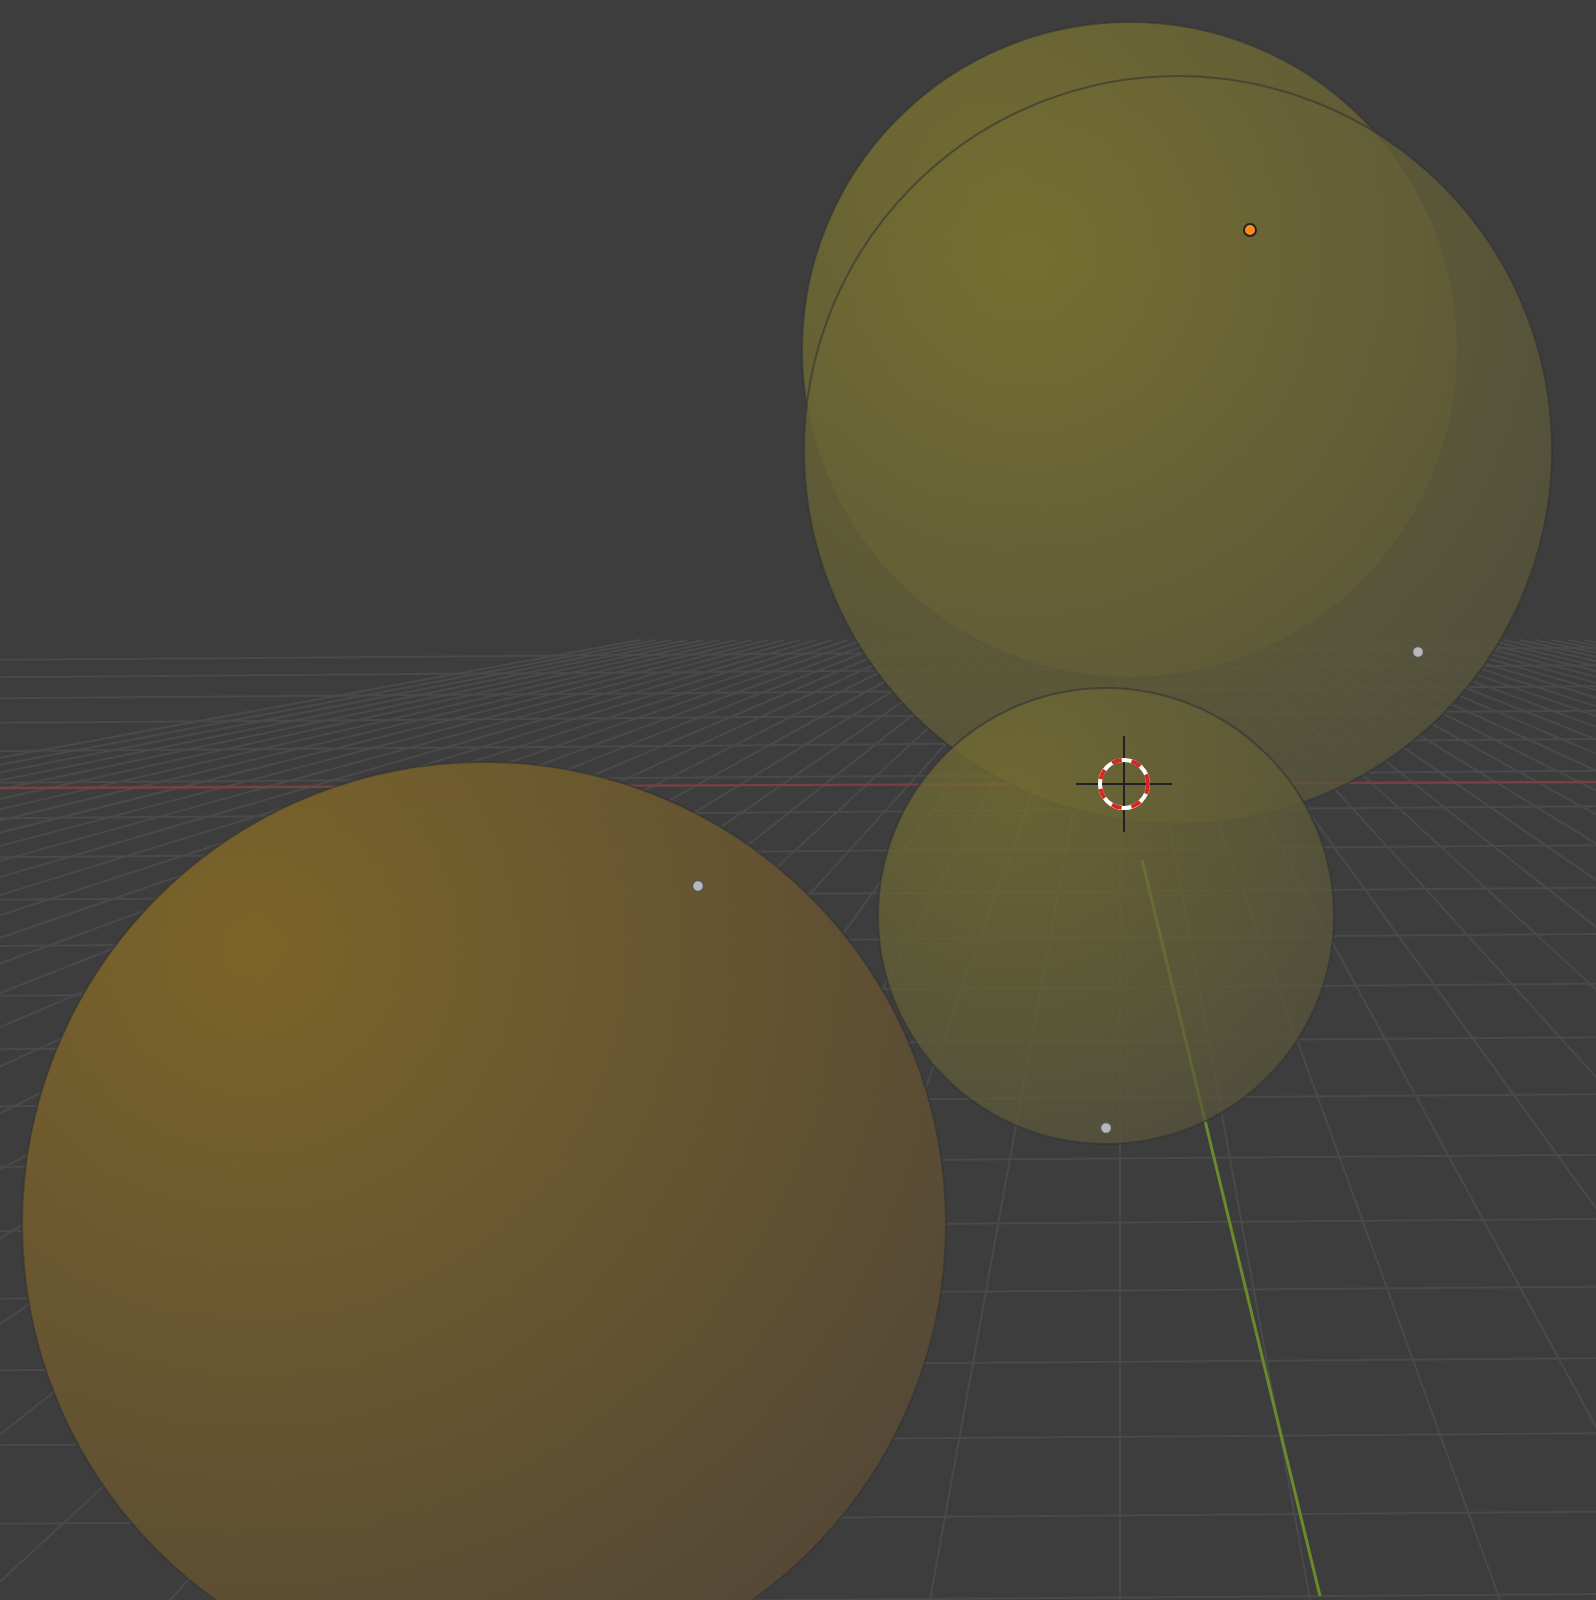 The height and width of the screenshot is (1600, 1596). I want to click on 3d-cursor-icon, so click(1124, 784).